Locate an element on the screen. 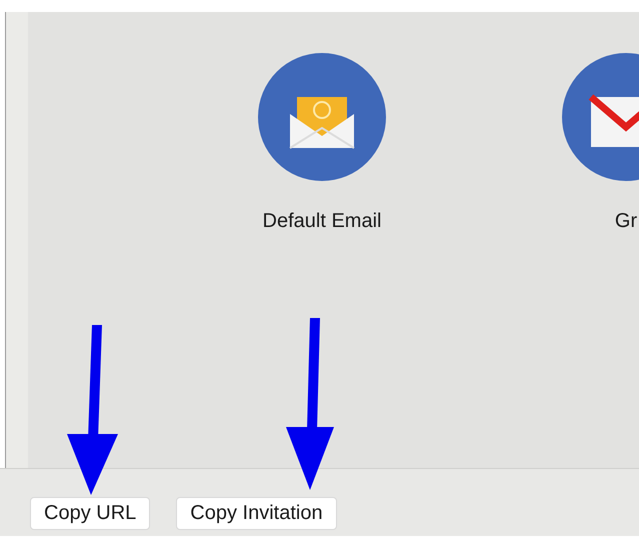 The width and height of the screenshot is (639, 537). copy-button: Copy Invitation is located at coordinates (256, 513).